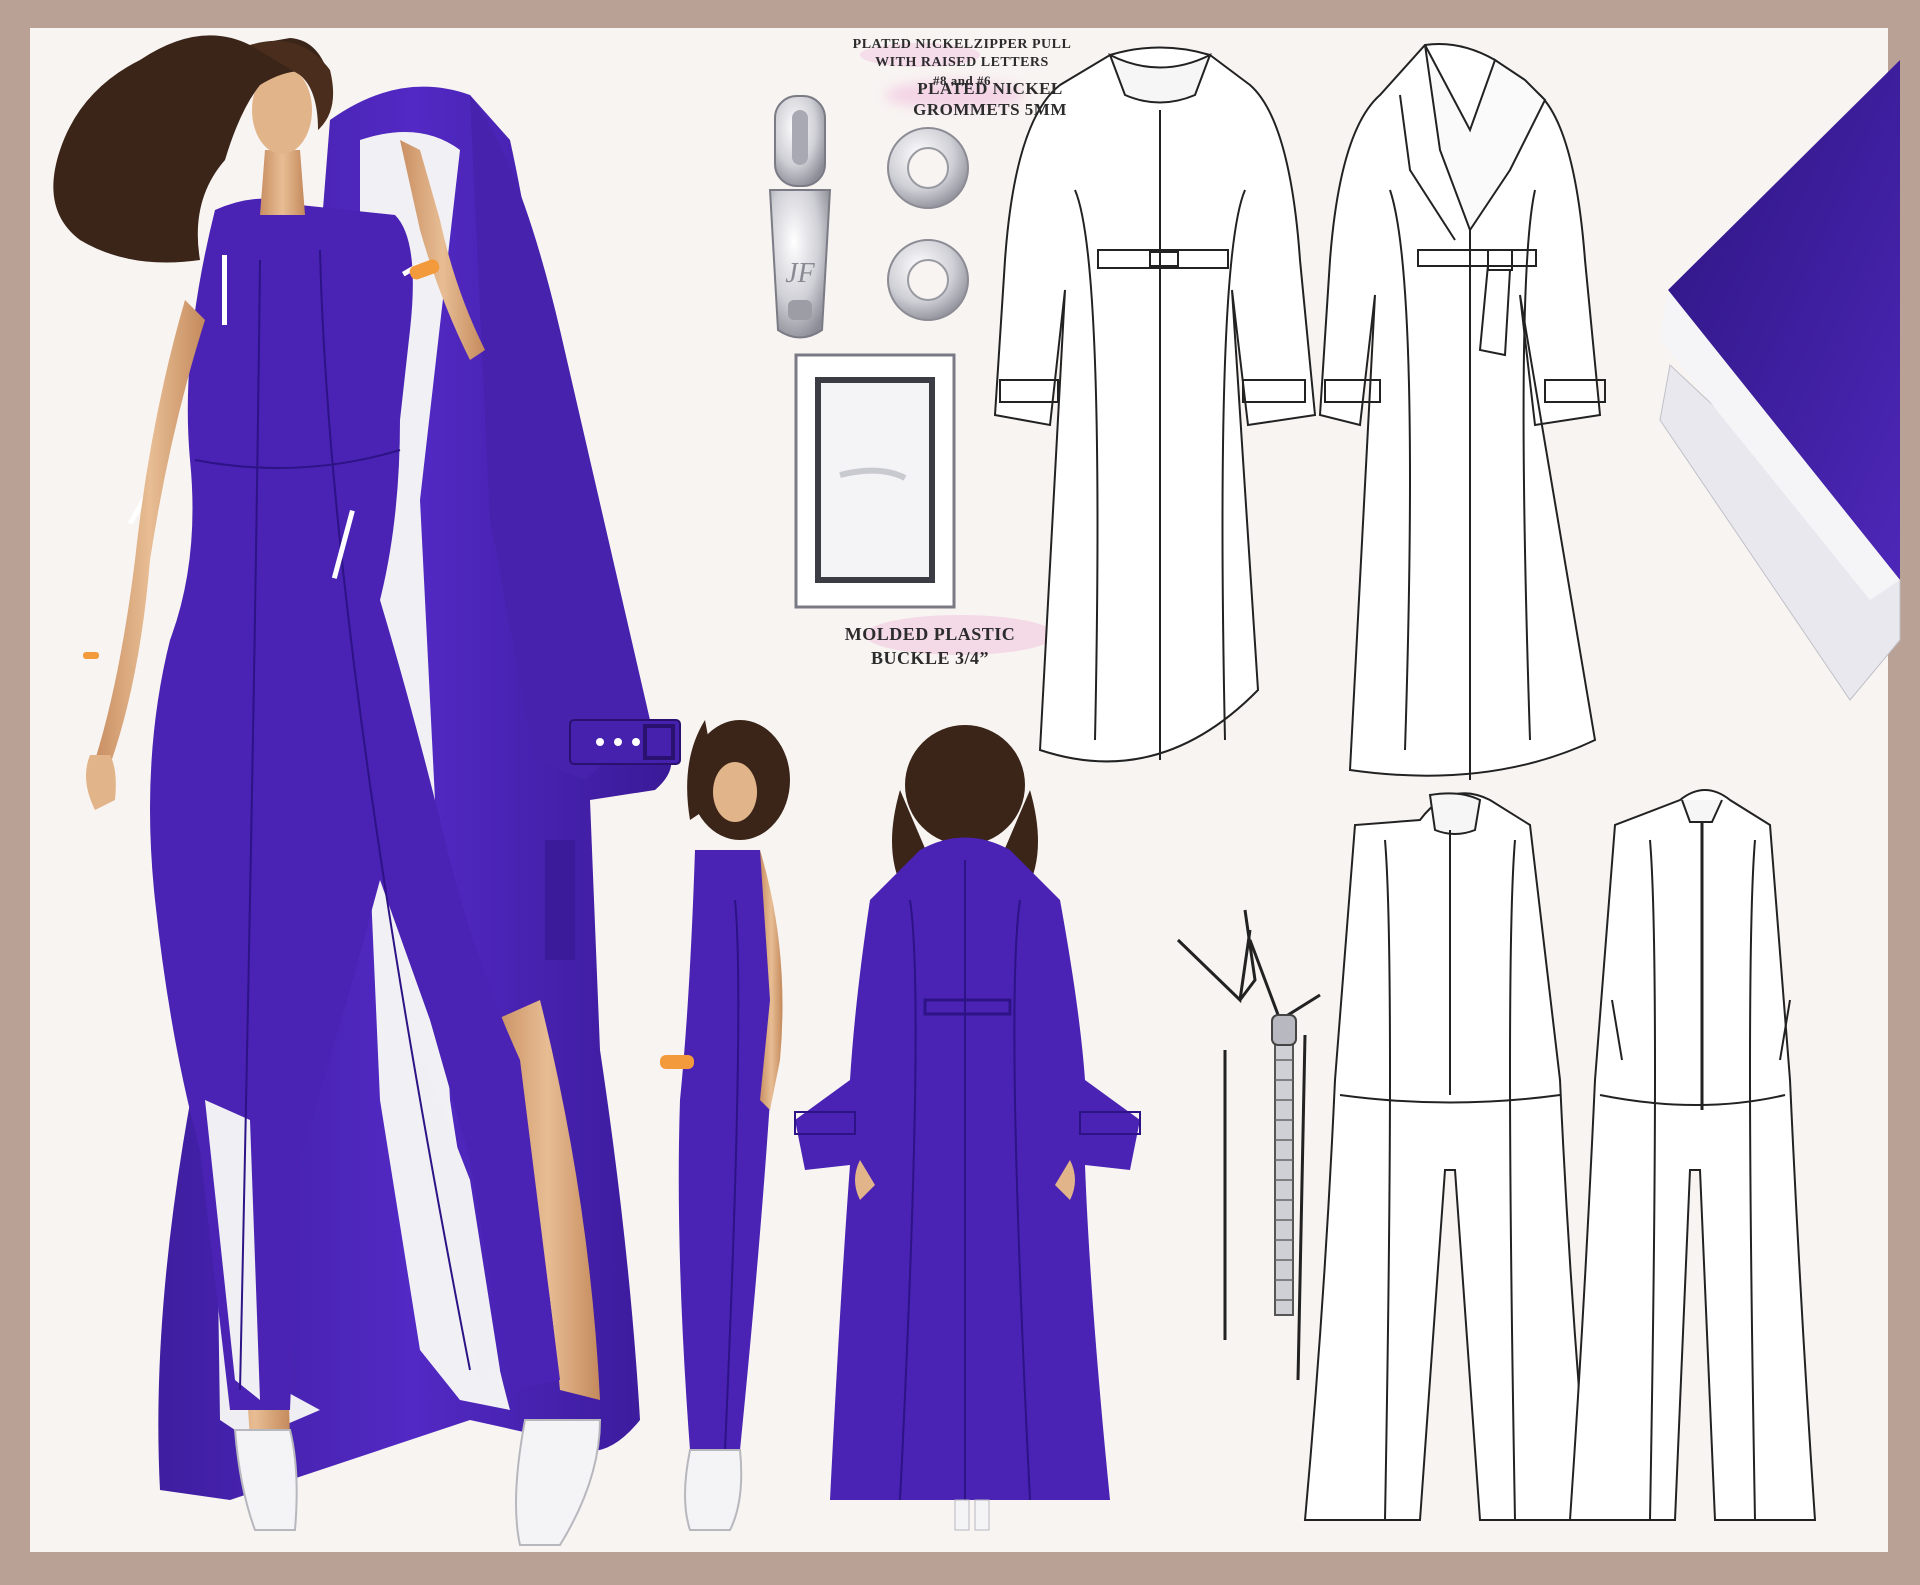 The height and width of the screenshot is (1585, 1920). Describe the element at coordinates (990, 109) in the screenshot. I see `grommets-label-line-2: GROMMETS 5MM` at that location.